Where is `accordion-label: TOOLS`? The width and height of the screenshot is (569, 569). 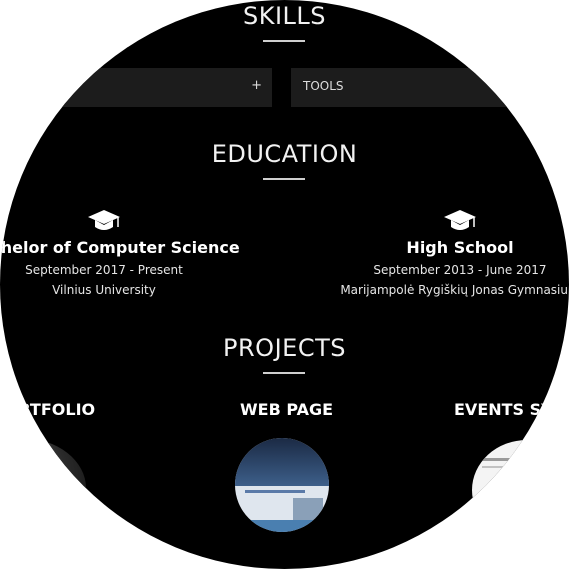
accordion-label: TOOLS is located at coordinates (323, 86).